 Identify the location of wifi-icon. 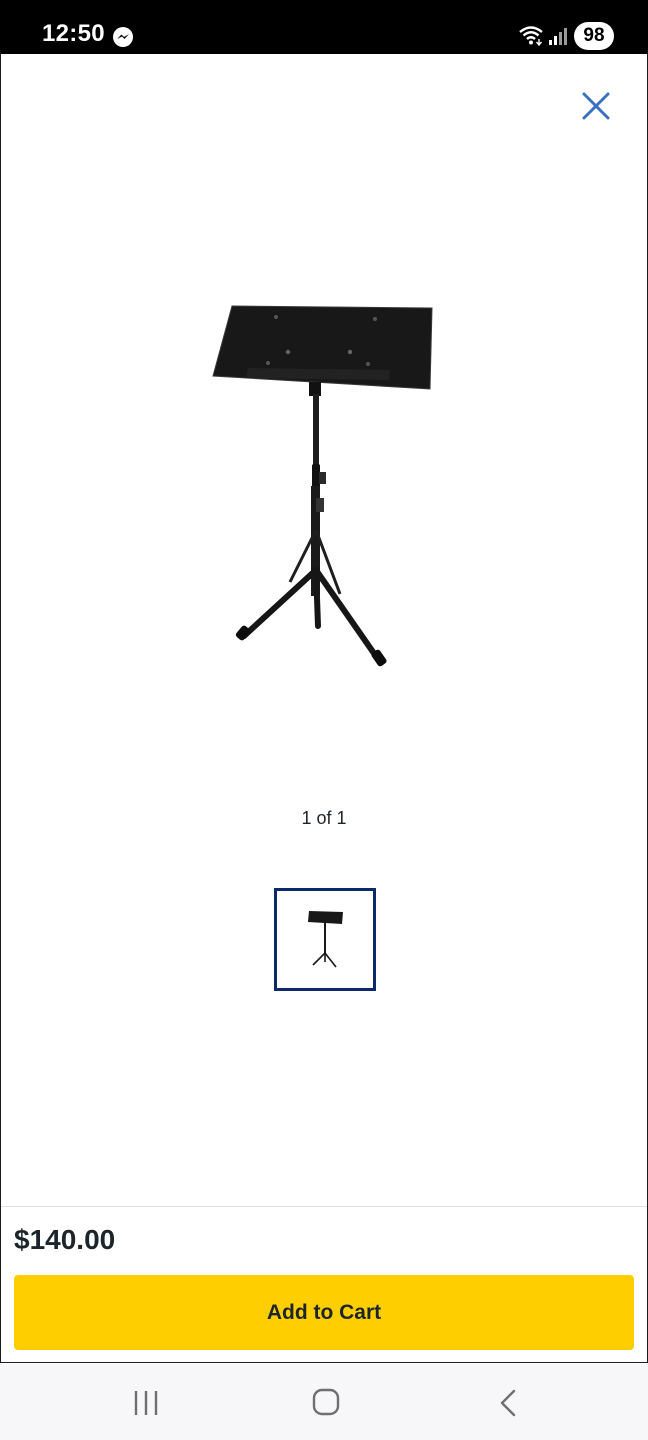
(531, 36).